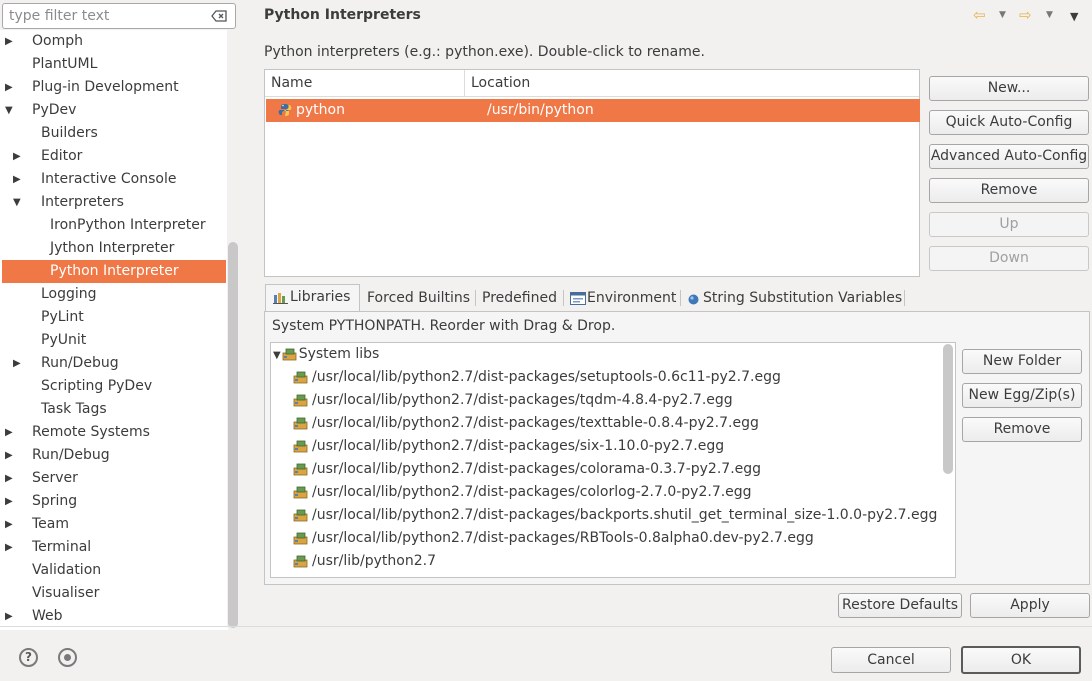  I want to click on tab-environment-label: Environment, so click(632, 298).